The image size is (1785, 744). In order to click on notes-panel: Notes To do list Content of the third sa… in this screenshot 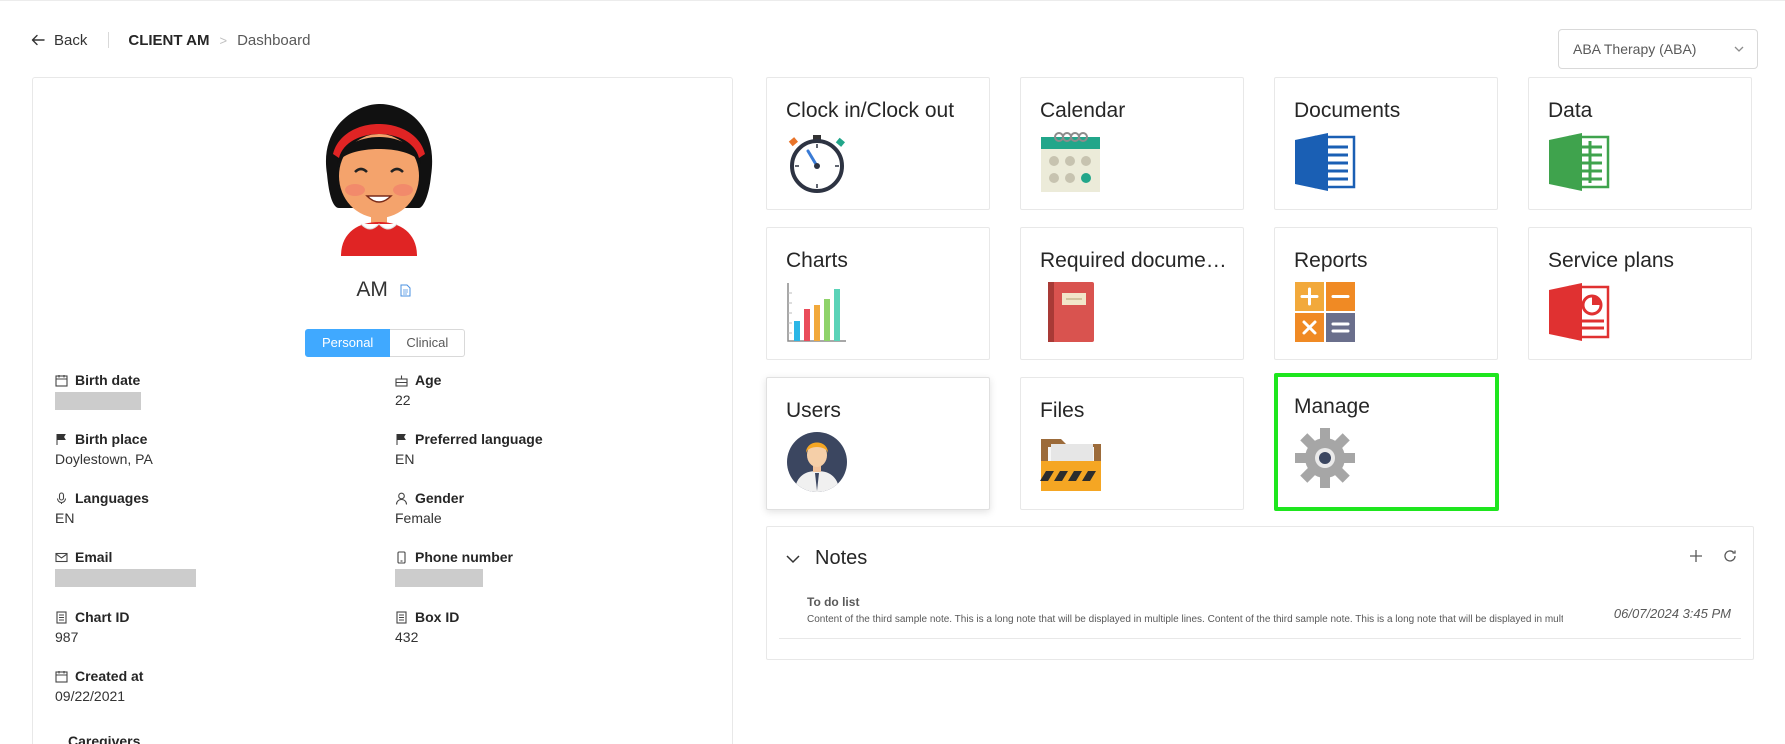, I will do `click(1260, 593)`.